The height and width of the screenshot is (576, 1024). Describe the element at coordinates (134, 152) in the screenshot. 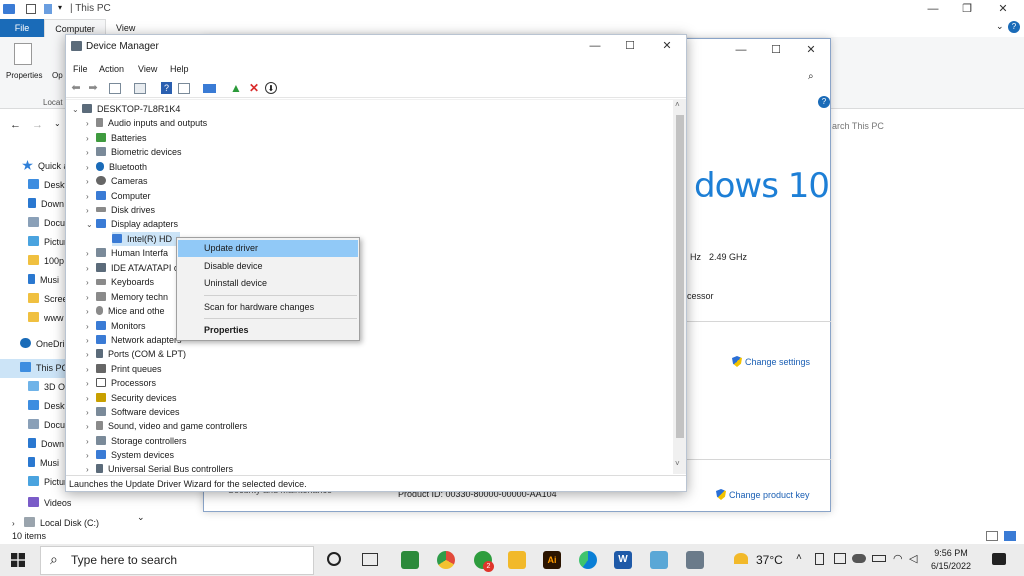

I see `tree-item-biometric: › Biometric devices` at that location.